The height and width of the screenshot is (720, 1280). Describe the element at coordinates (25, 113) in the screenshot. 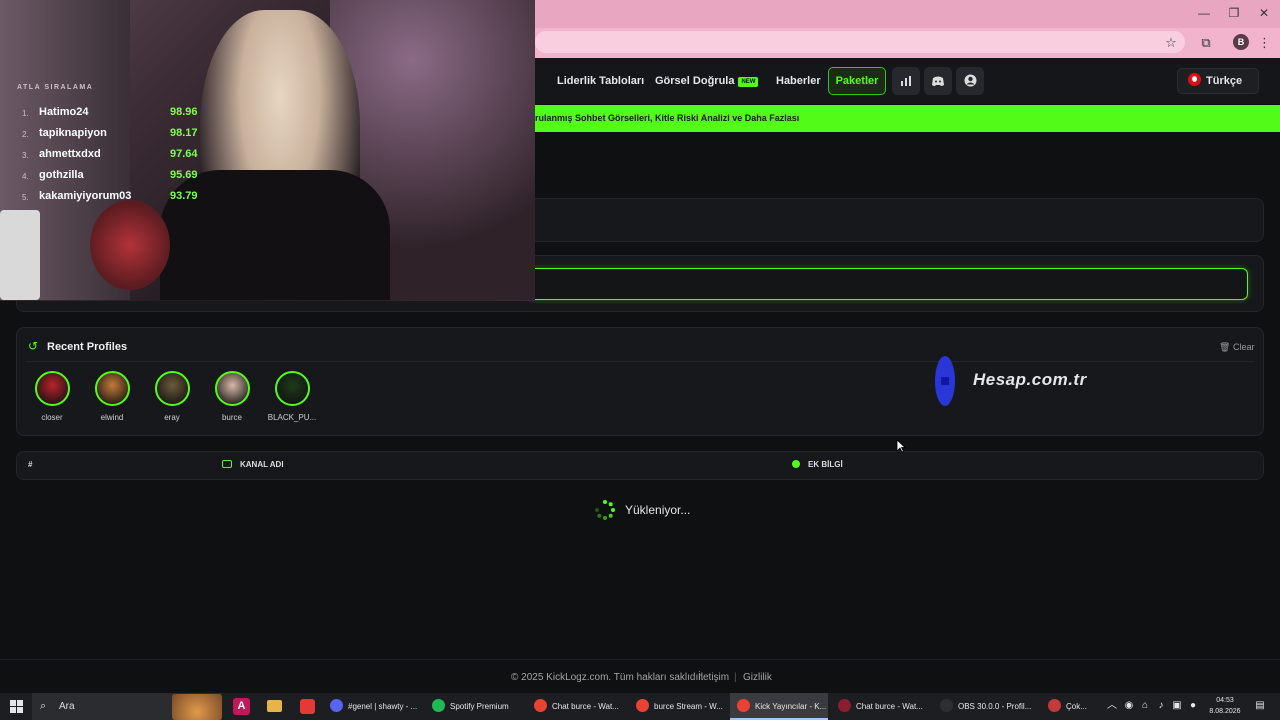

I see `rank-number: 1.` at that location.